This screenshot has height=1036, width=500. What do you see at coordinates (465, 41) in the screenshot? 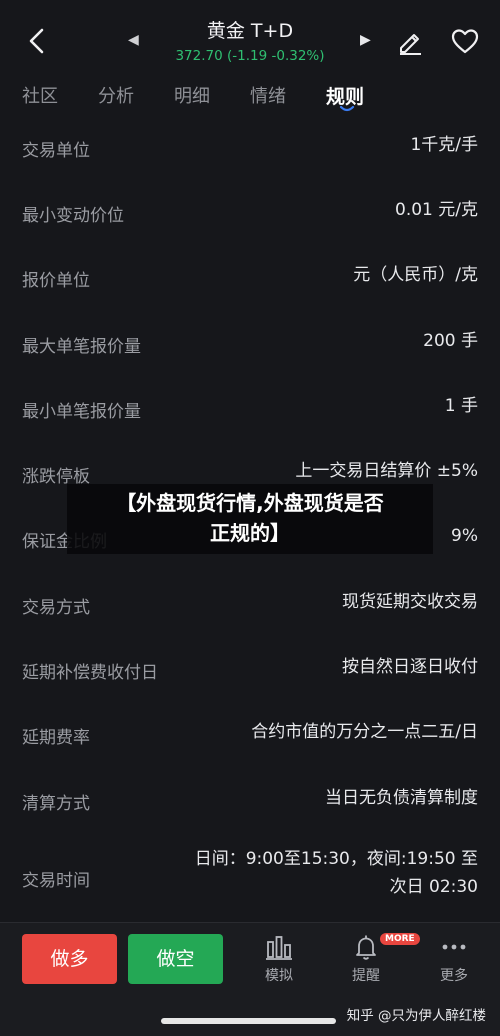
I see `heart-icon` at bounding box center [465, 41].